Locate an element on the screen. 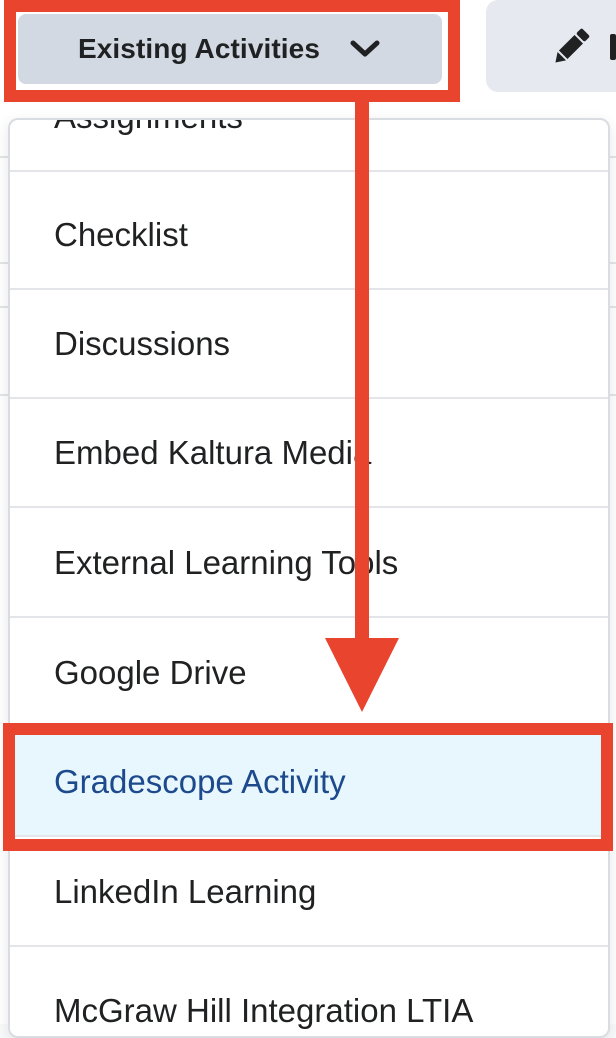 The width and height of the screenshot is (616, 1038). new-activity-button is located at coordinates (551, 46).